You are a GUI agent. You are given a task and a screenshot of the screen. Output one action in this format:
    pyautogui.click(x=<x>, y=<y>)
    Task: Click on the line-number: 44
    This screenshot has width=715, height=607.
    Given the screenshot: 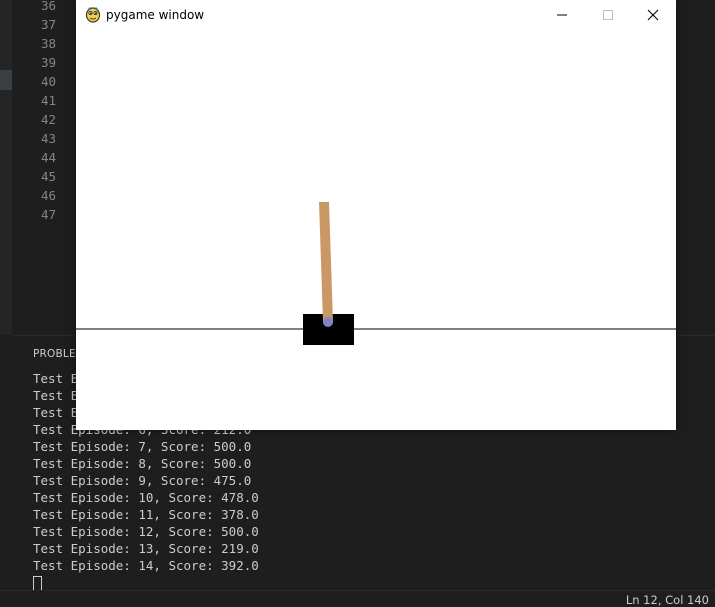 What is the action you would take?
    pyautogui.click(x=48, y=157)
    